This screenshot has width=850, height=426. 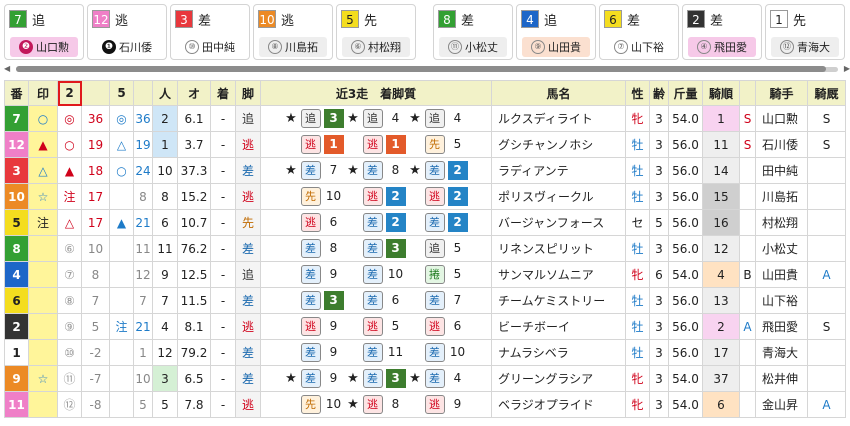 I want to click on horse-name: ベラジオプライド, so click(x=558, y=404).